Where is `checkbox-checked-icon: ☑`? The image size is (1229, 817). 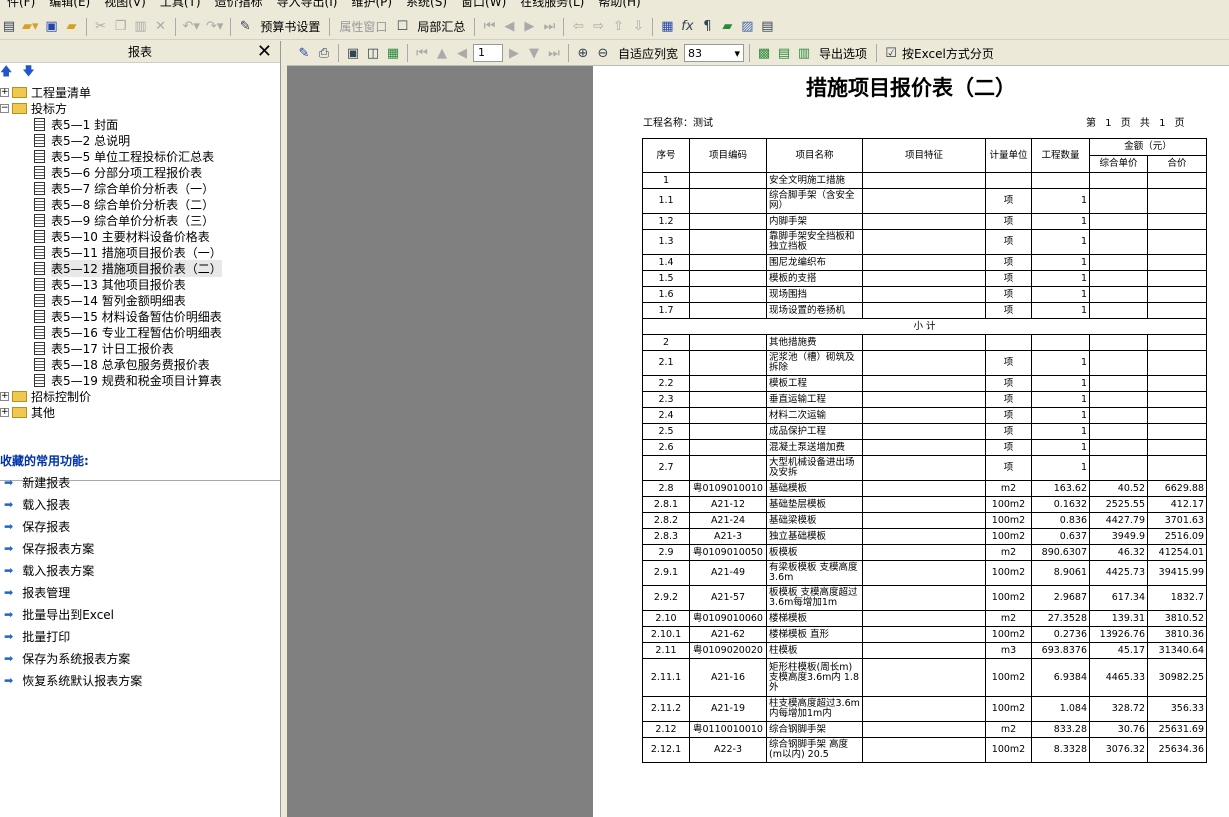
checkbox-checked-icon: ☑ is located at coordinates (891, 53).